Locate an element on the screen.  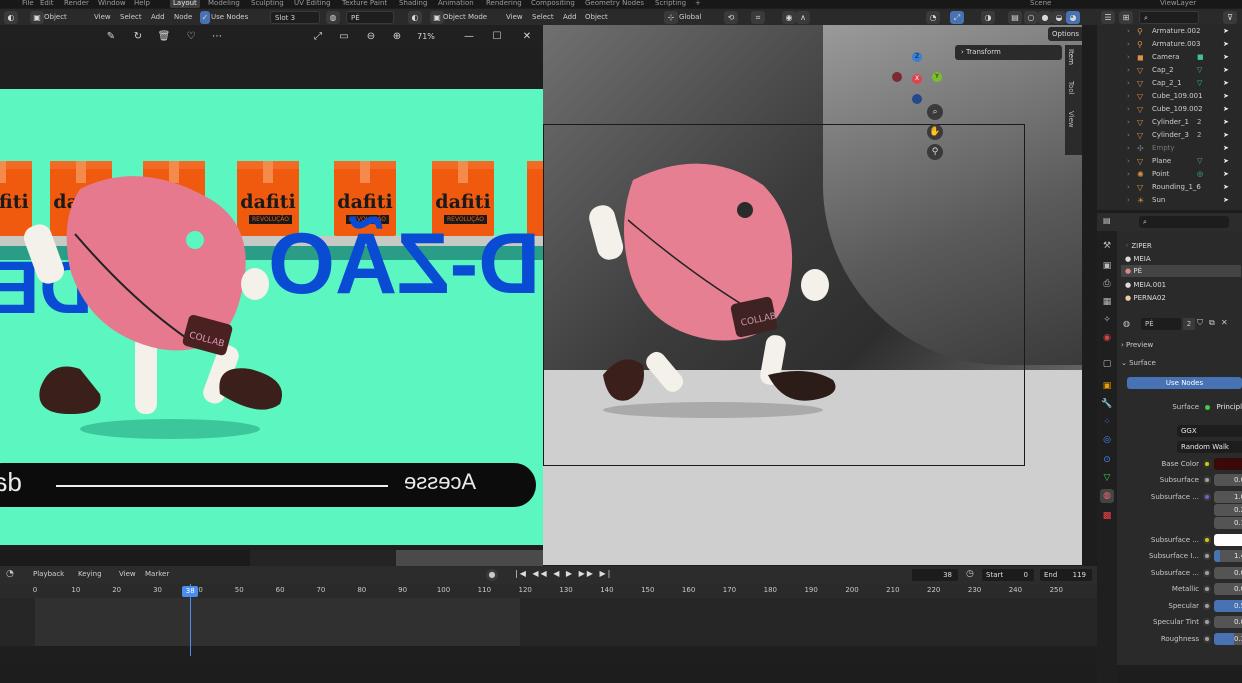
current-frame-field: 38 is located at coordinates (935, 575).